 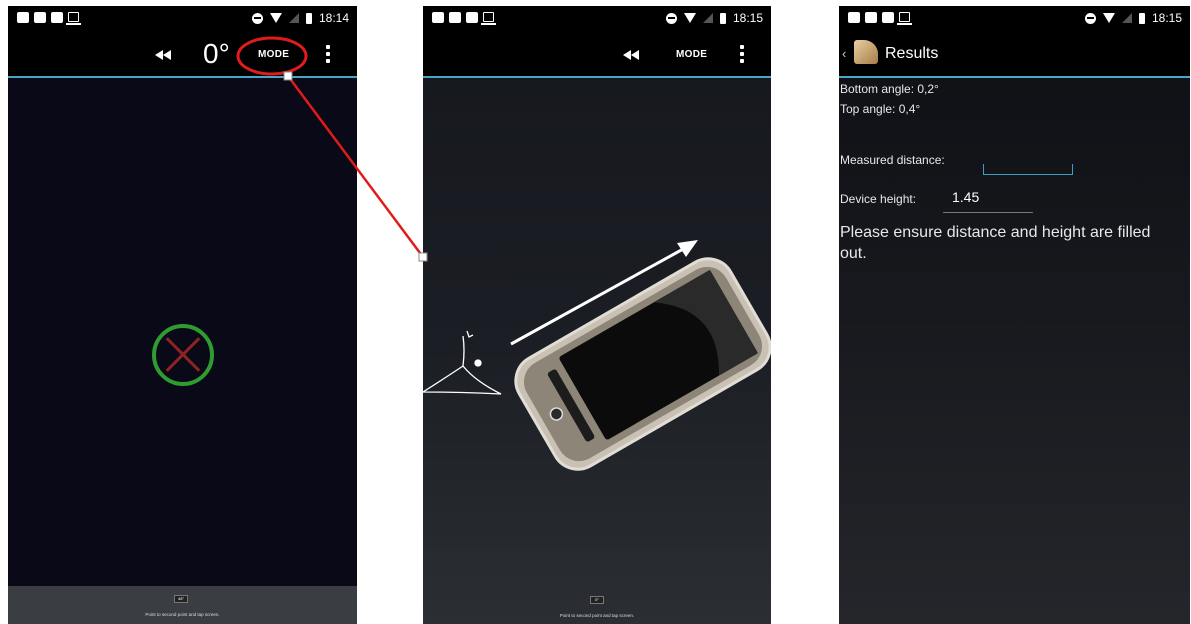 What do you see at coordinates (355, 166) in the screenshot?
I see `annotation-connector` at bounding box center [355, 166].